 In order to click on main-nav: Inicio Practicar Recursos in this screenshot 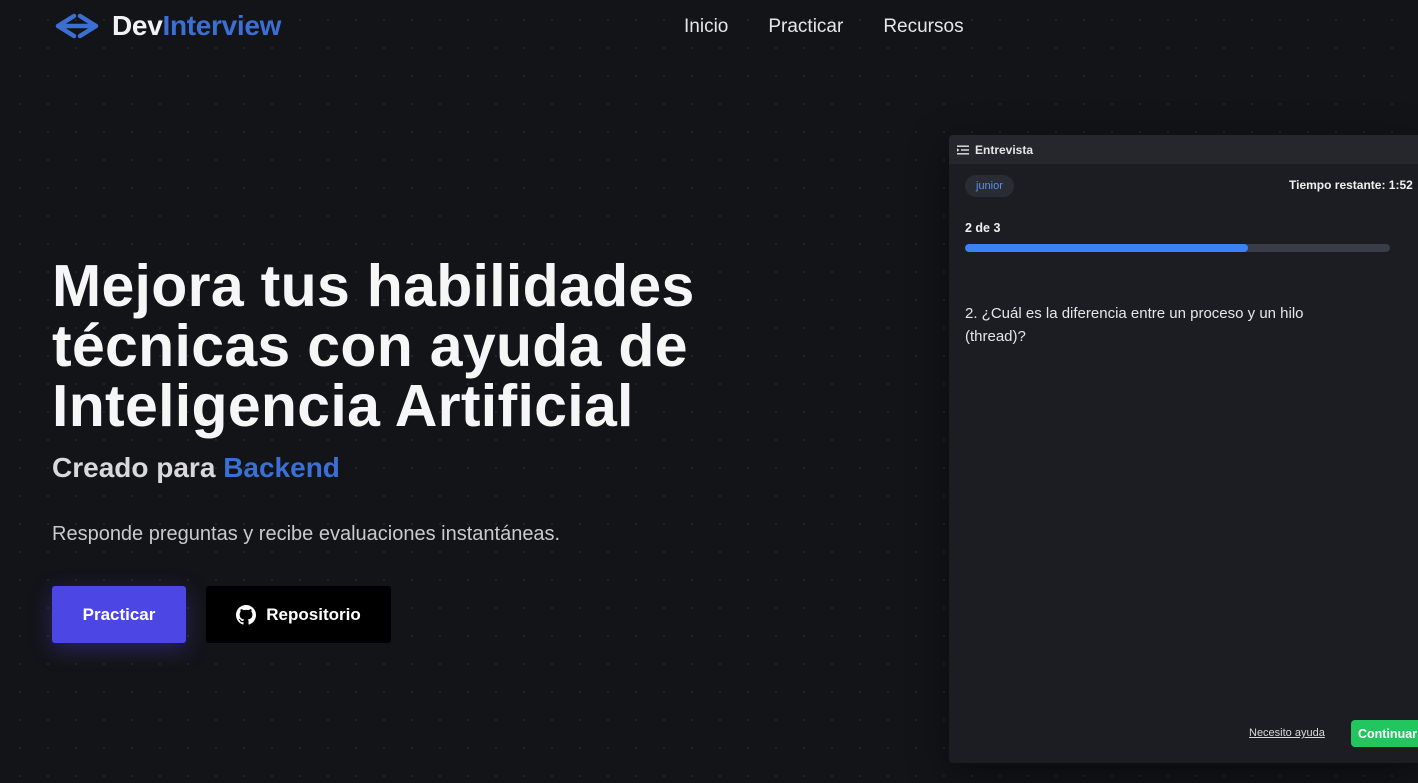, I will do `click(824, 27)`.